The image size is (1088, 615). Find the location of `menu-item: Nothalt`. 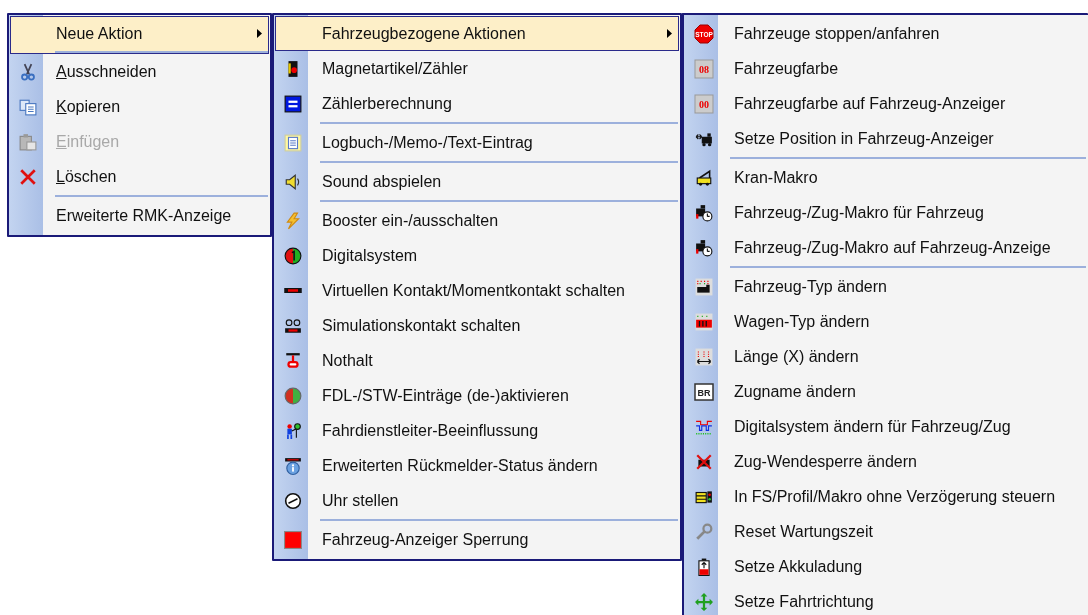

menu-item: Nothalt is located at coordinates (477, 360).